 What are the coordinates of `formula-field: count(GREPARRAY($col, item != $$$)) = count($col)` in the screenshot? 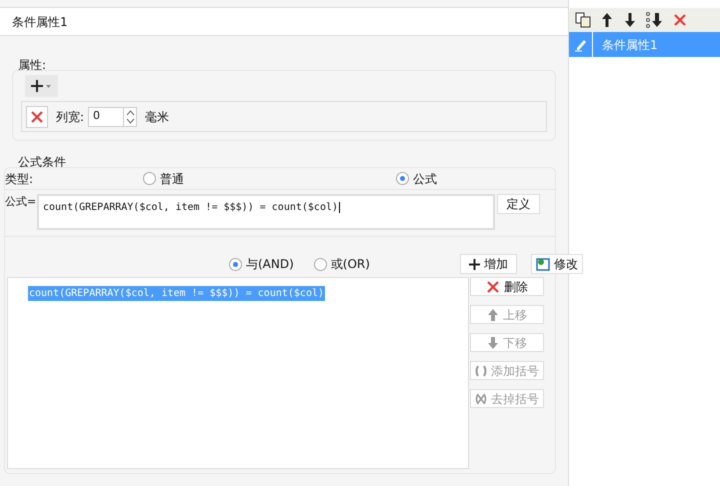 It's located at (266, 212).